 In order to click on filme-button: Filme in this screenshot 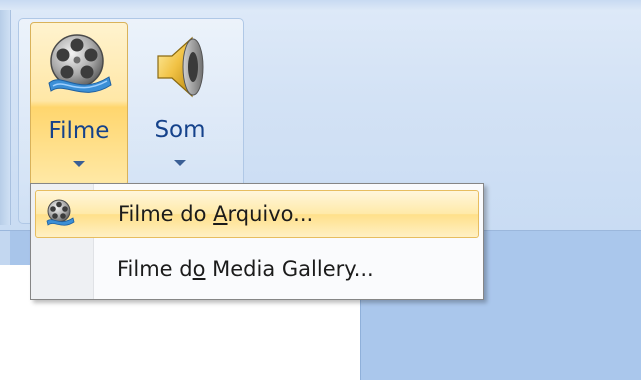, I will do `click(79, 104)`.